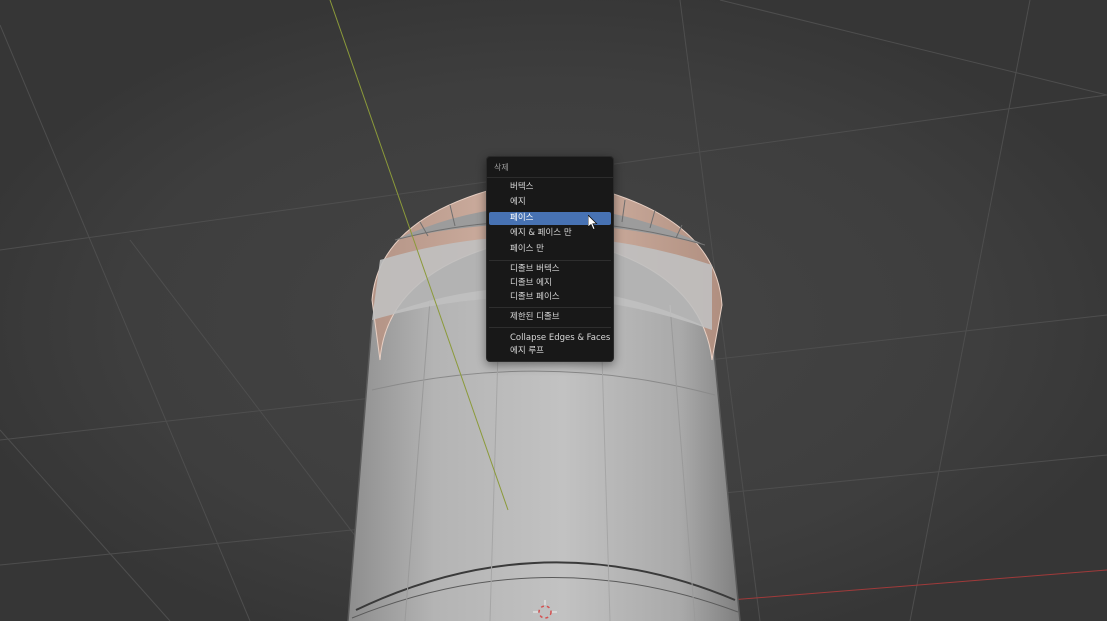  I want to click on menu-title: 삭제, so click(501, 167).